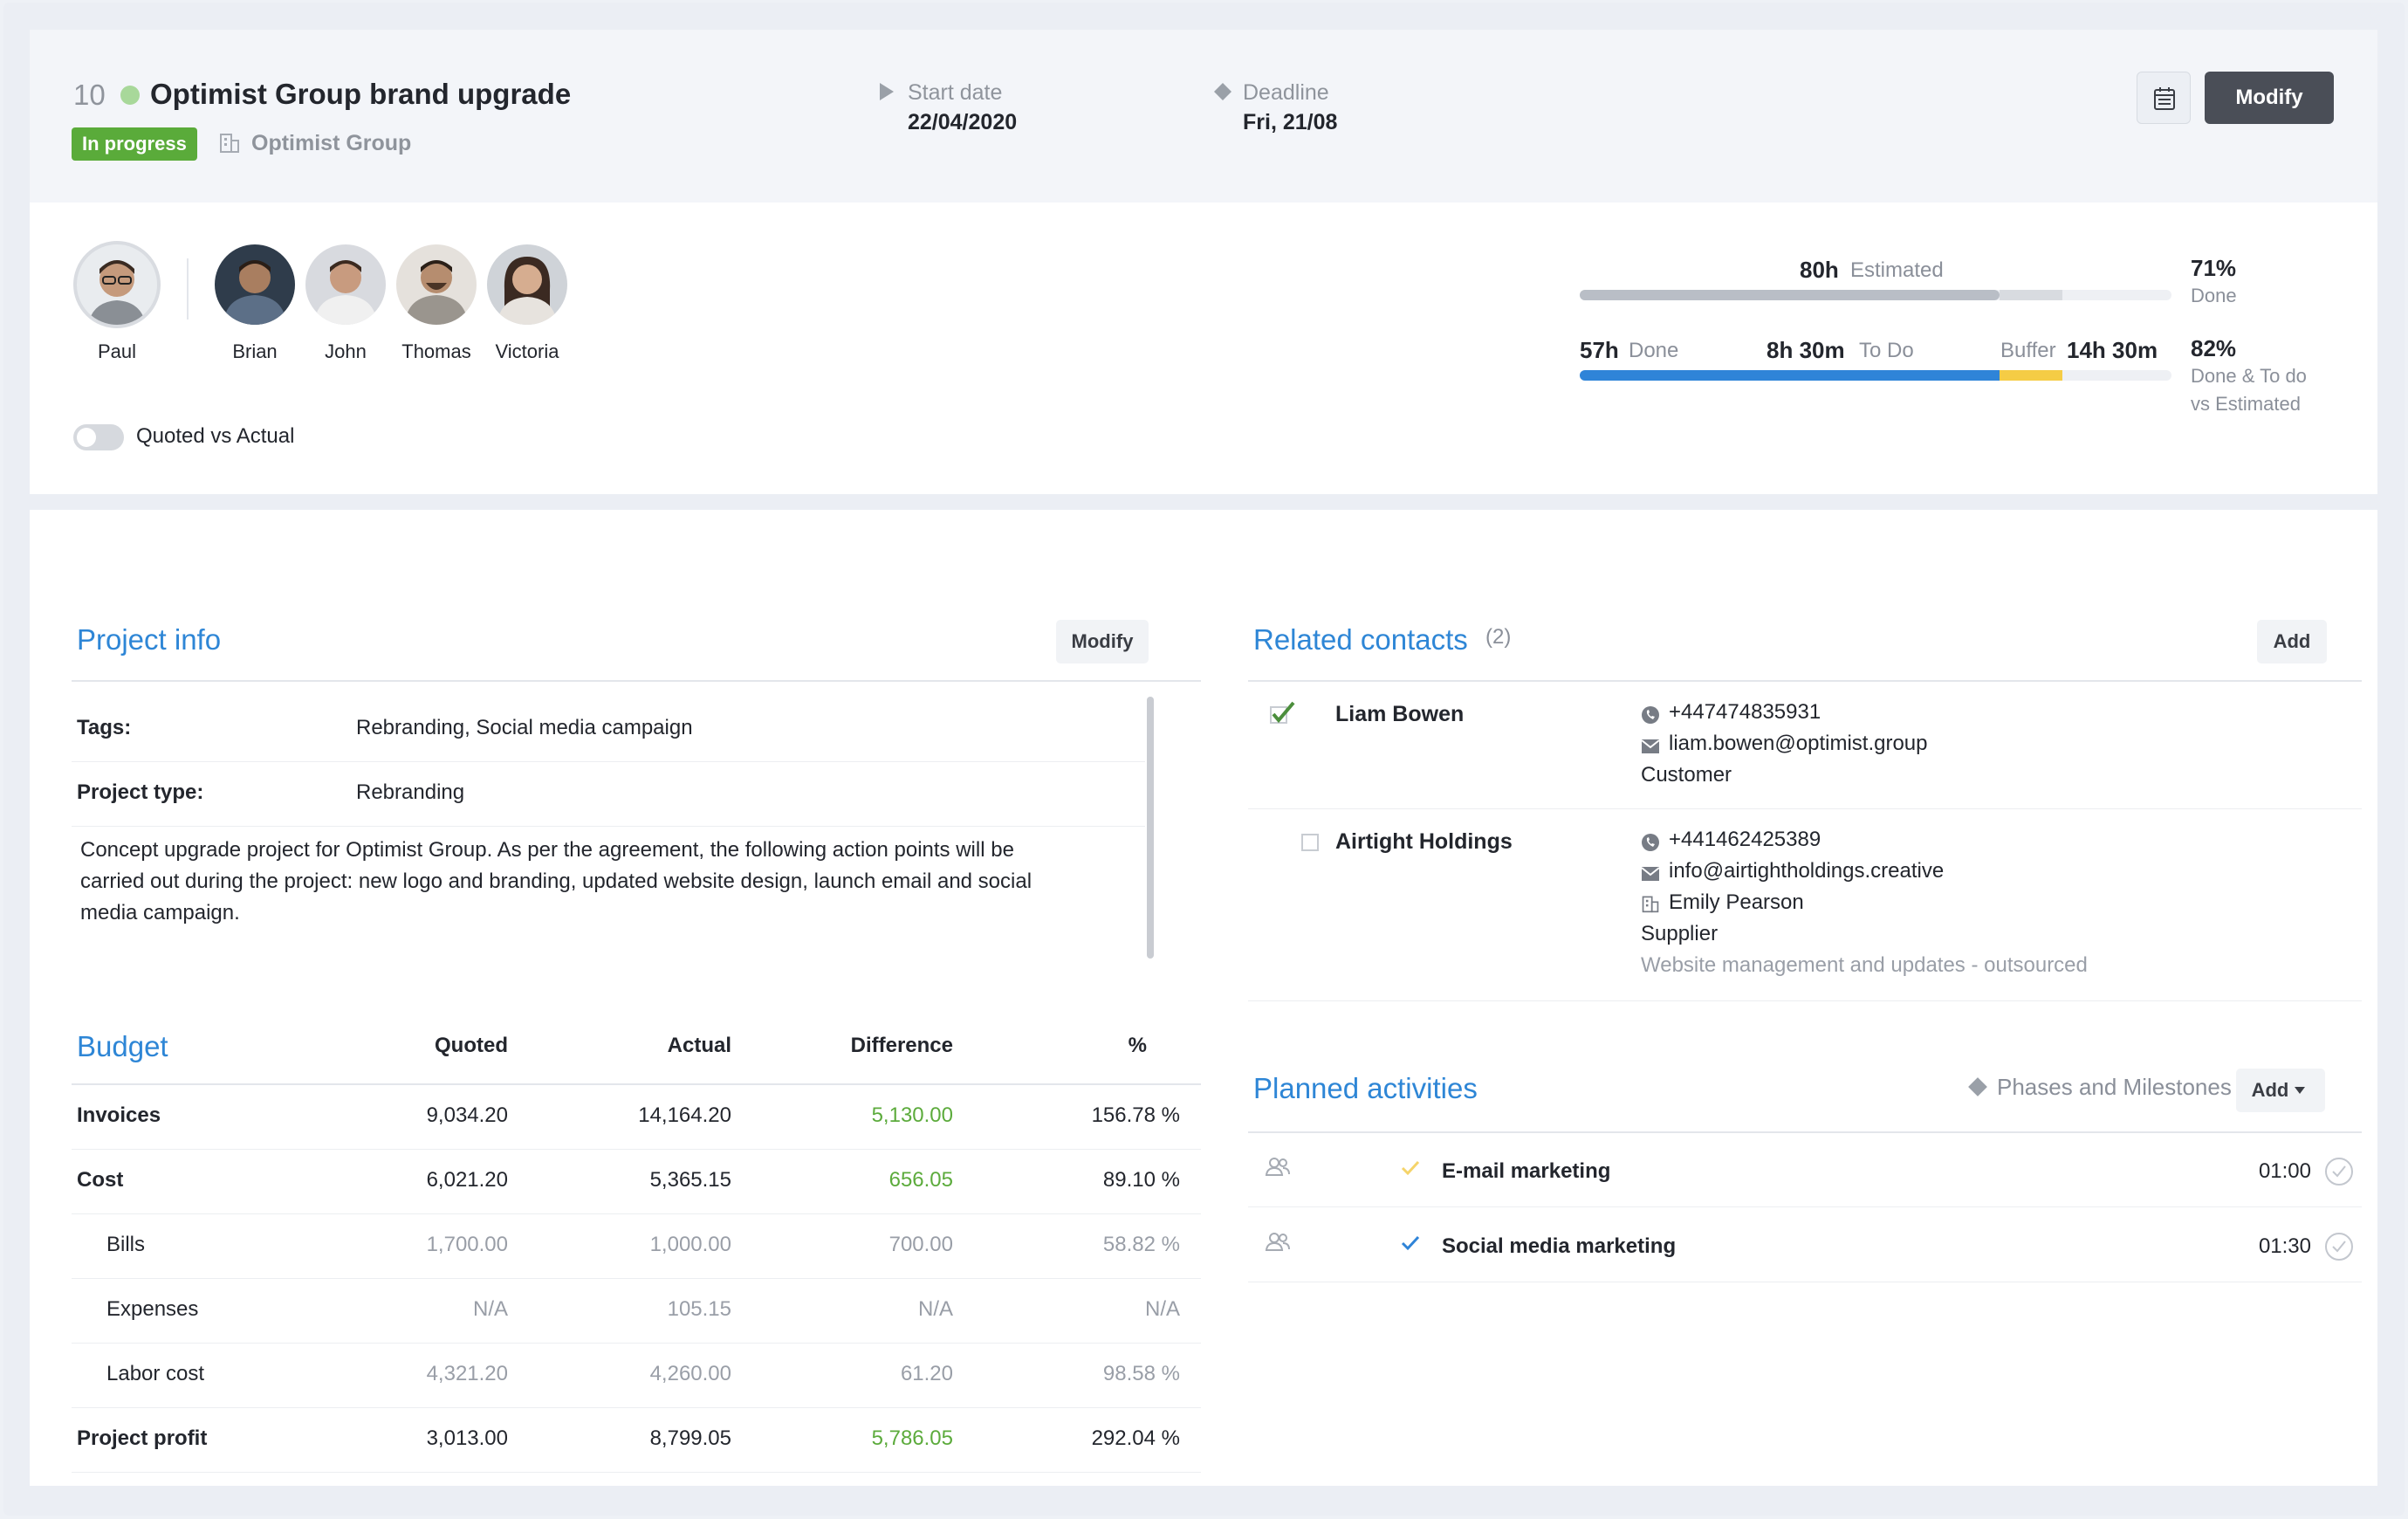 The width and height of the screenshot is (2408, 1519). What do you see at coordinates (346, 351) in the screenshot?
I see `member-name: John` at bounding box center [346, 351].